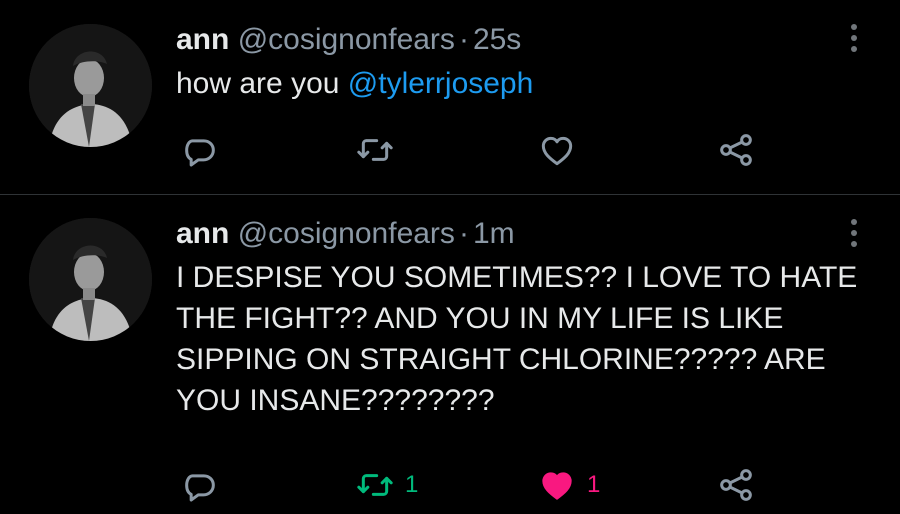  I want to click on like-button, so click(562, 150).